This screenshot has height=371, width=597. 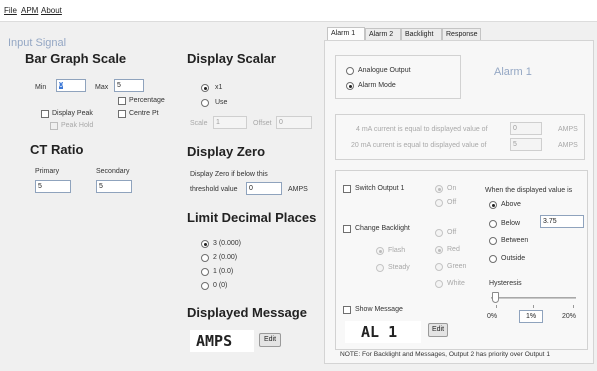 I want to click on scale-input: 1, so click(x=230, y=122).